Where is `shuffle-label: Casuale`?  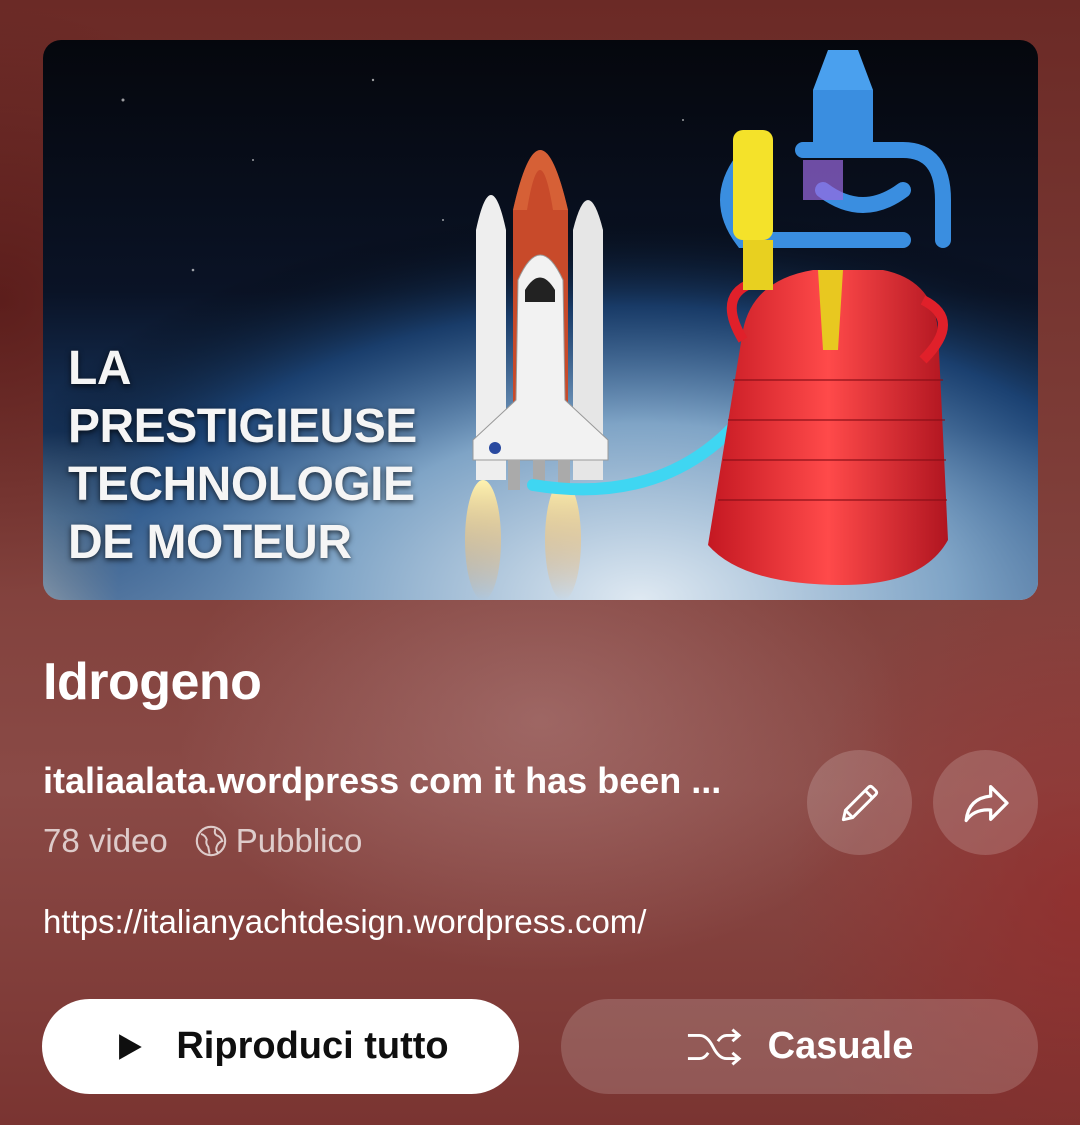
shuffle-label: Casuale is located at coordinates (840, 1046).